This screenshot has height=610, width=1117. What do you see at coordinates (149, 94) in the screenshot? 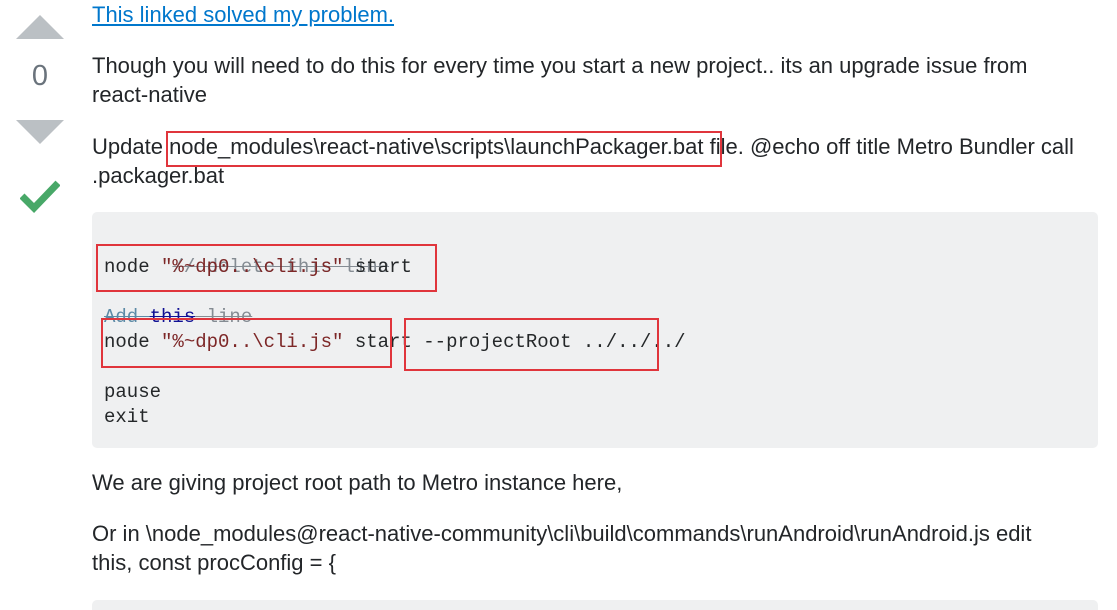
I see `upgrade-note-line2: react-native` at bounding box center [149, 94].